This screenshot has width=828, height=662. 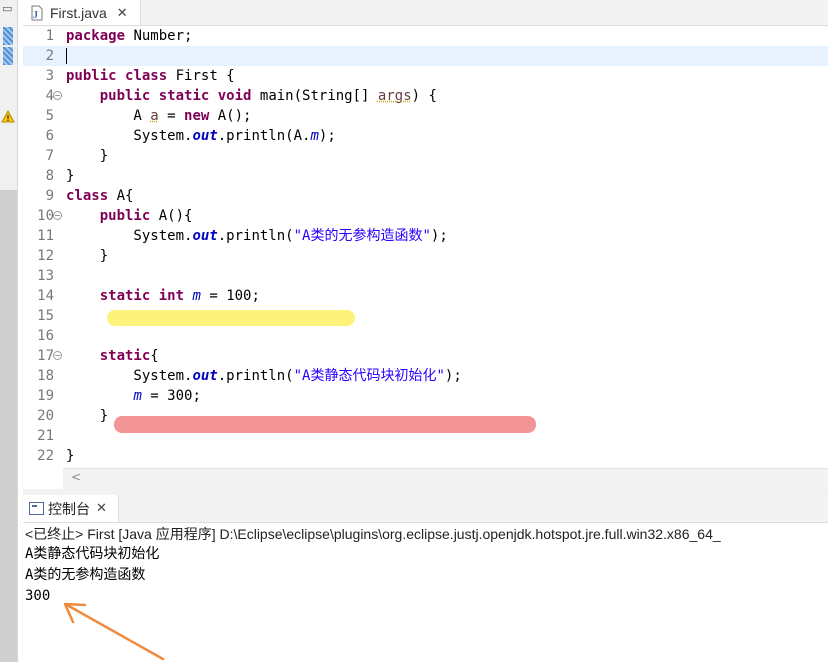 What do you see at coordinates (36, 508) in the screenshot?
I see `console-icon` at bounding box center [36, 508].